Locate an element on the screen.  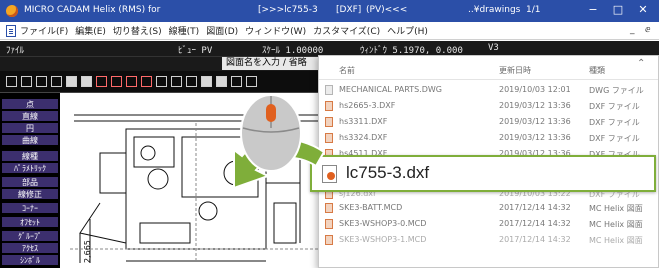
layer-icon is located at coordinates (206, 81).